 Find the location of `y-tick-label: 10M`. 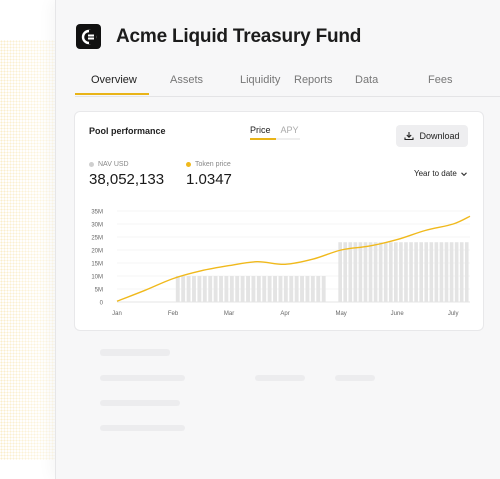

y-tick-label: 10M is located at coordinates (97, 278).